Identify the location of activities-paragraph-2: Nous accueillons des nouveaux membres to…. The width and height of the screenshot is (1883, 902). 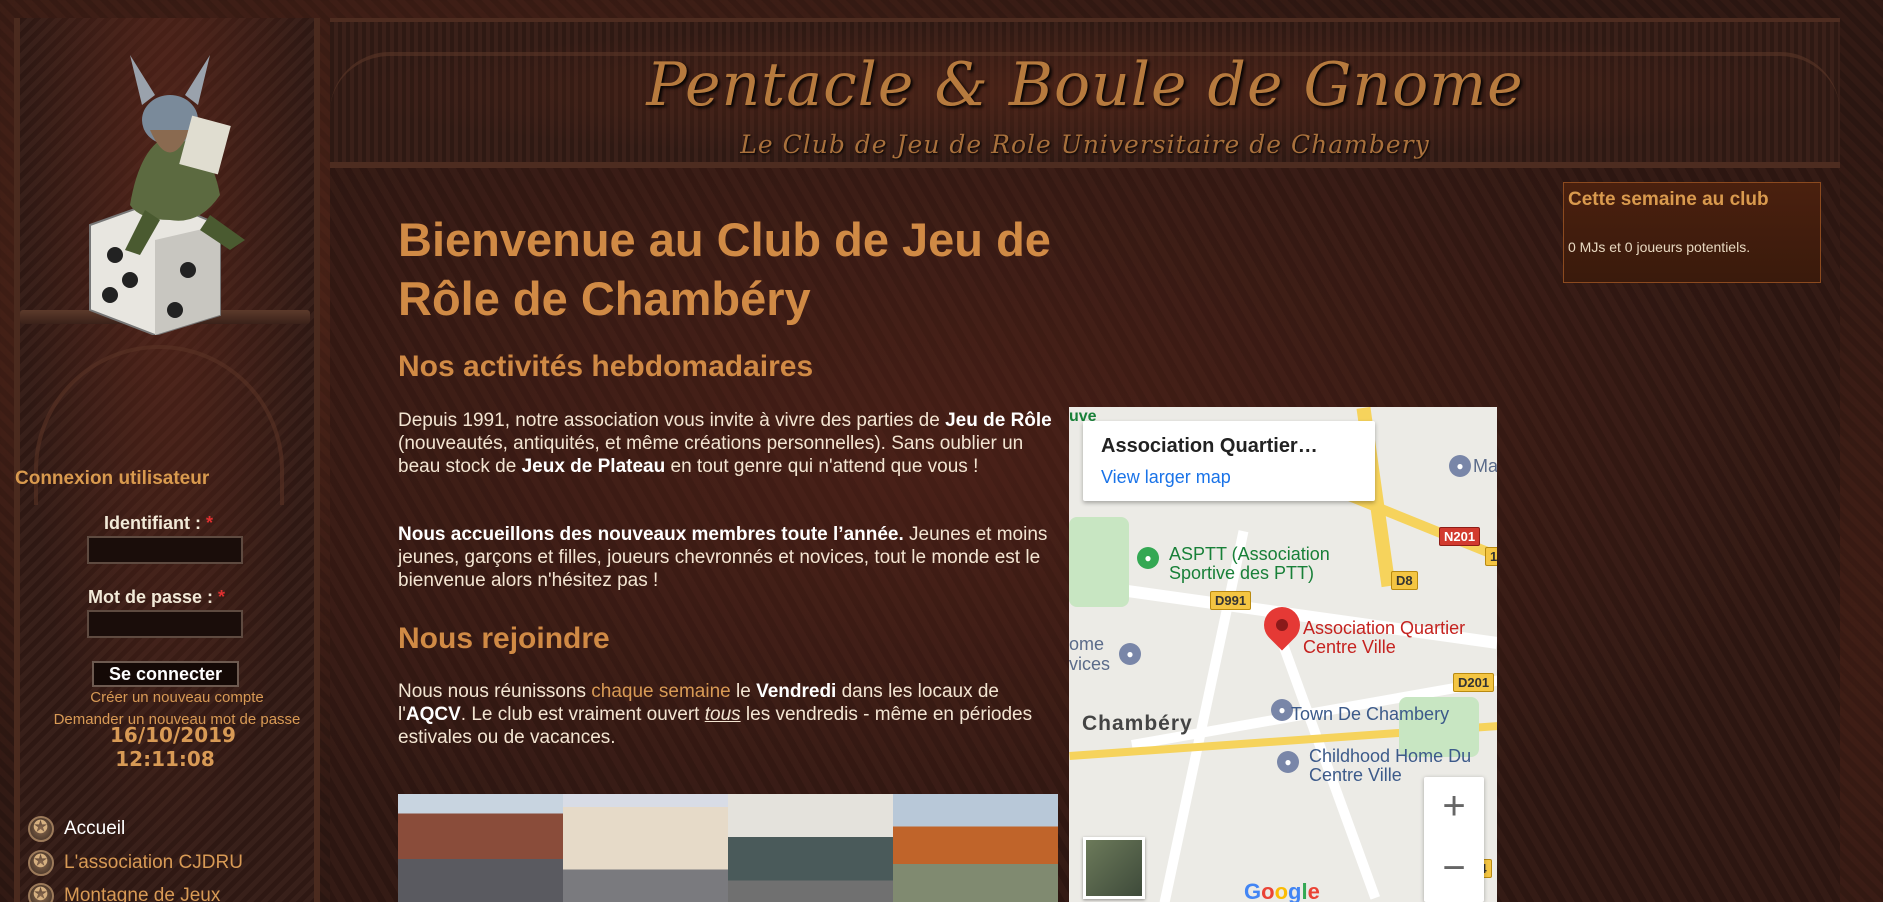
(723, 557).